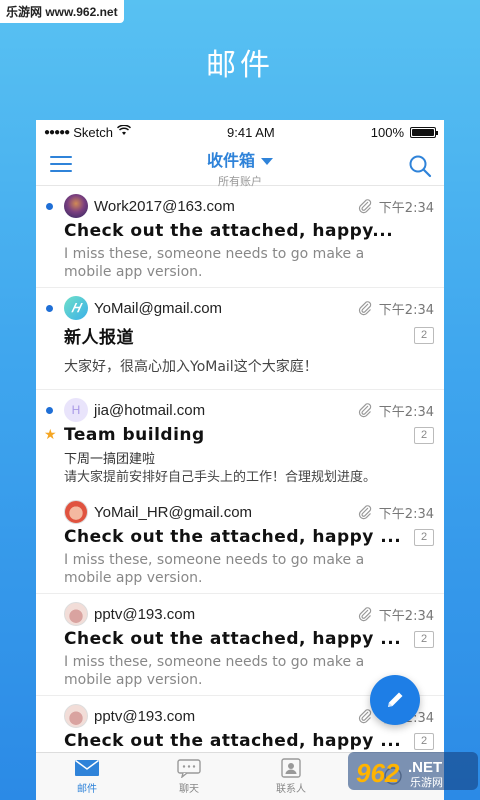 Image resolution: width=480 pixels, height=800 pixels. What do you see at coordinates (189, 789) in the screenshot?
I see `tab-label: 聊天` at bounding box center [189, 789].